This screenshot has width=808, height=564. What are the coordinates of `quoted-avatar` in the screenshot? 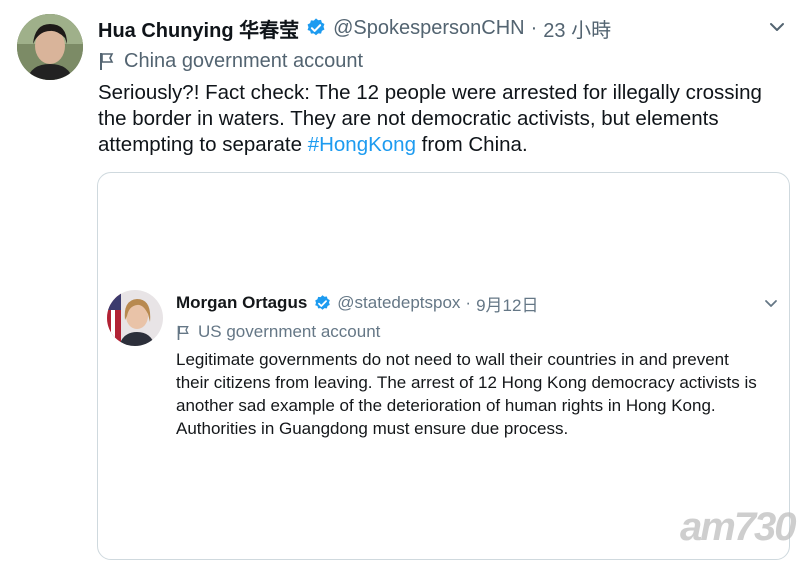 It's located at (135, 318).